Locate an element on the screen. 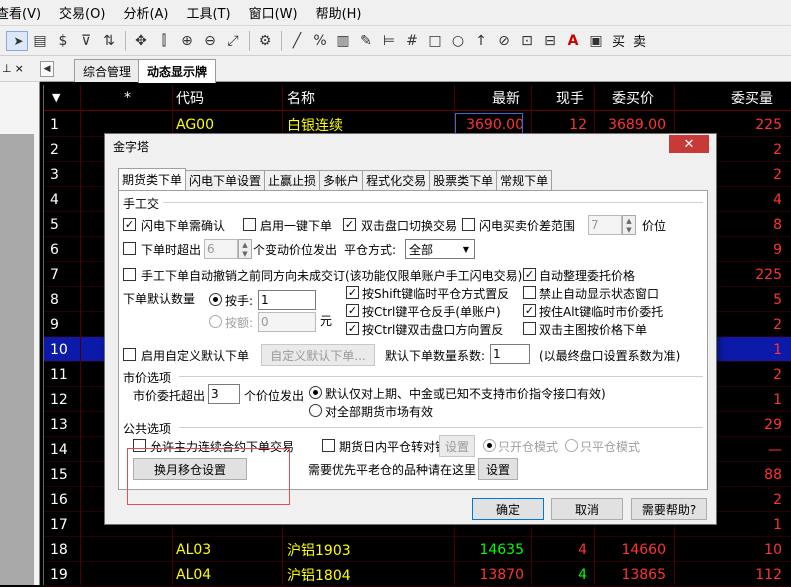 Image resolution: width=791 pixels, height=587 pixels. col-bid: 委买价 is located at coordinates (633, 97).